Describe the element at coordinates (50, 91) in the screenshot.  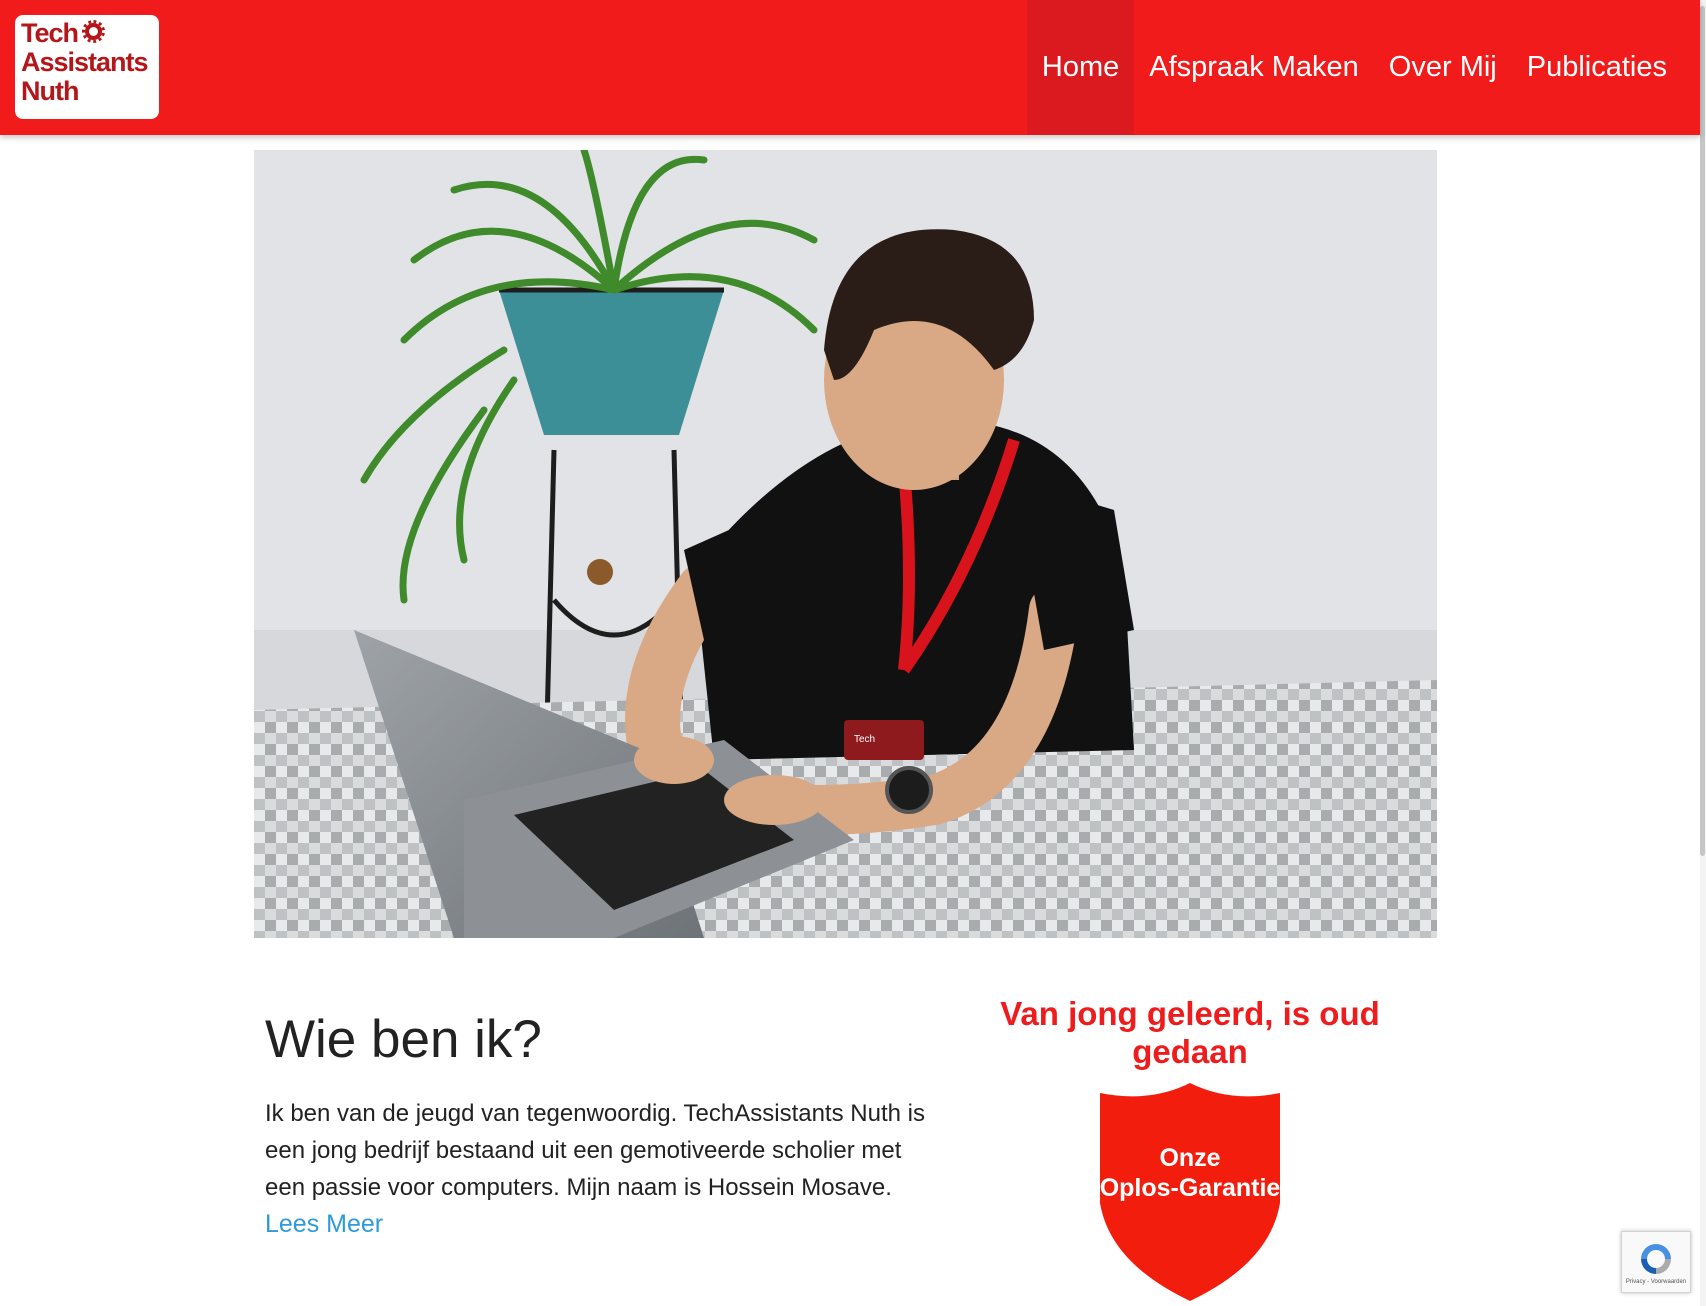
I see `logo-line-3: Nuth` at that location.